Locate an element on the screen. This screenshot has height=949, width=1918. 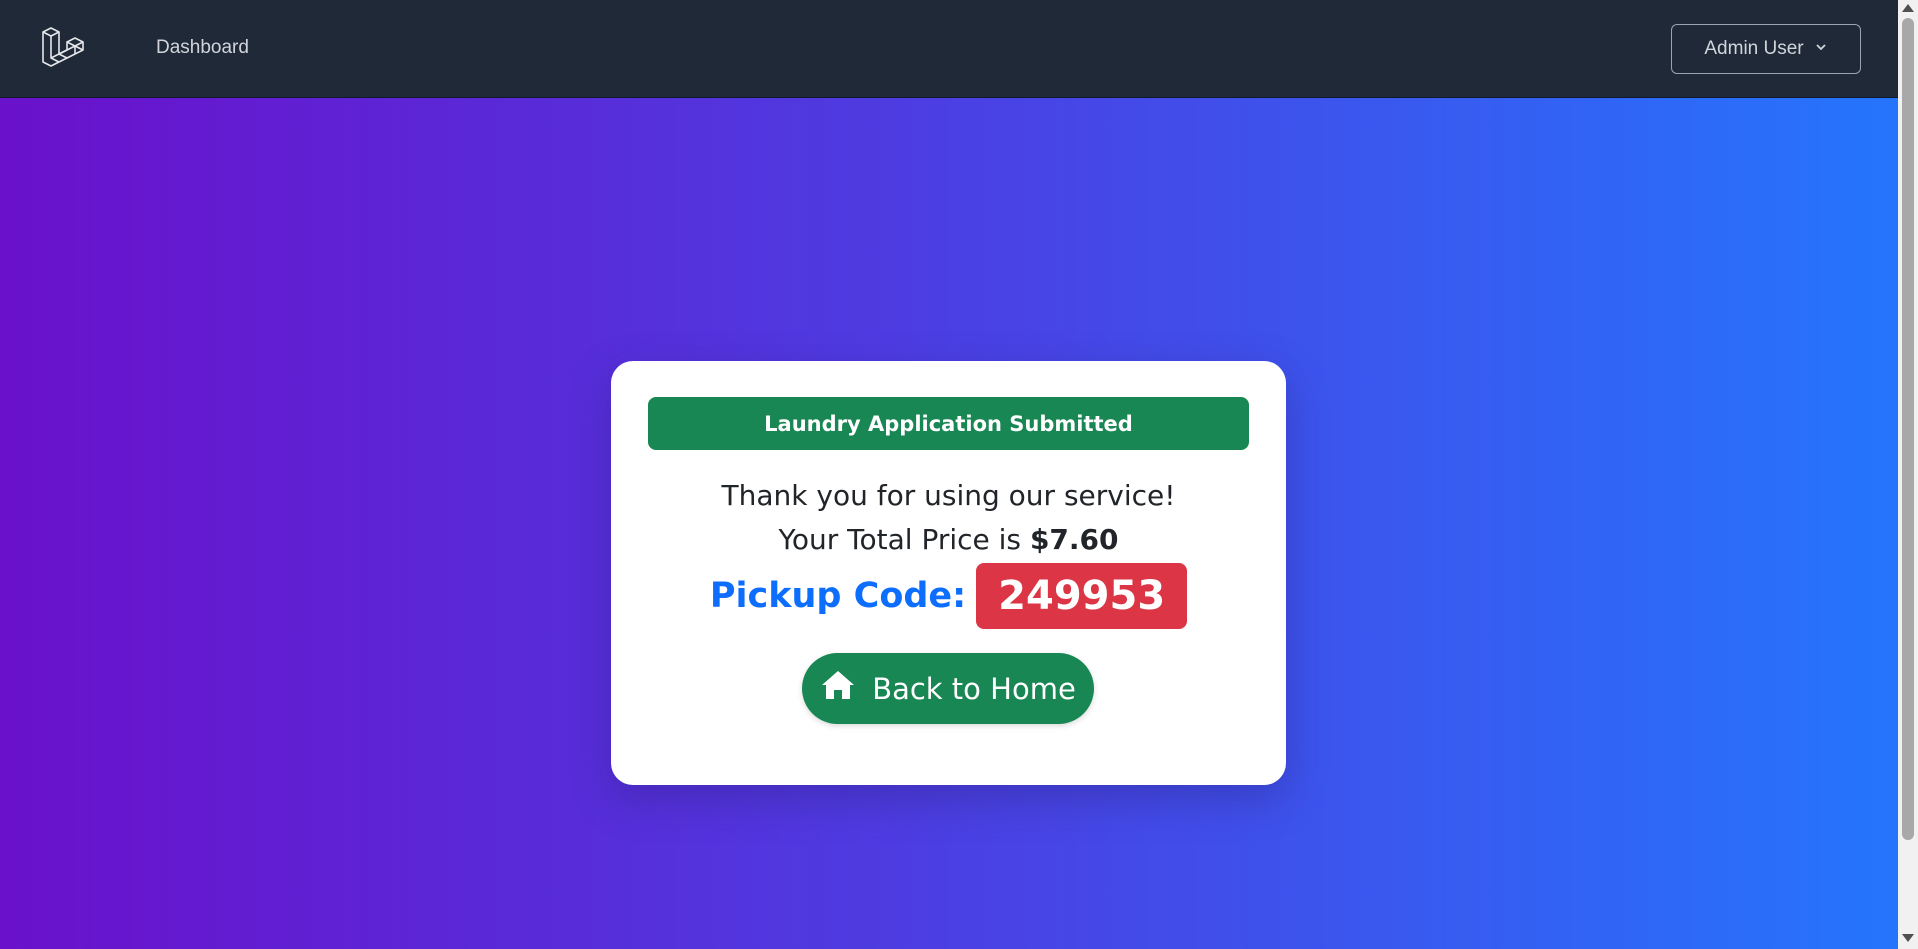
back-to-home-label: Back to Home is located at coordinates (974, 688).